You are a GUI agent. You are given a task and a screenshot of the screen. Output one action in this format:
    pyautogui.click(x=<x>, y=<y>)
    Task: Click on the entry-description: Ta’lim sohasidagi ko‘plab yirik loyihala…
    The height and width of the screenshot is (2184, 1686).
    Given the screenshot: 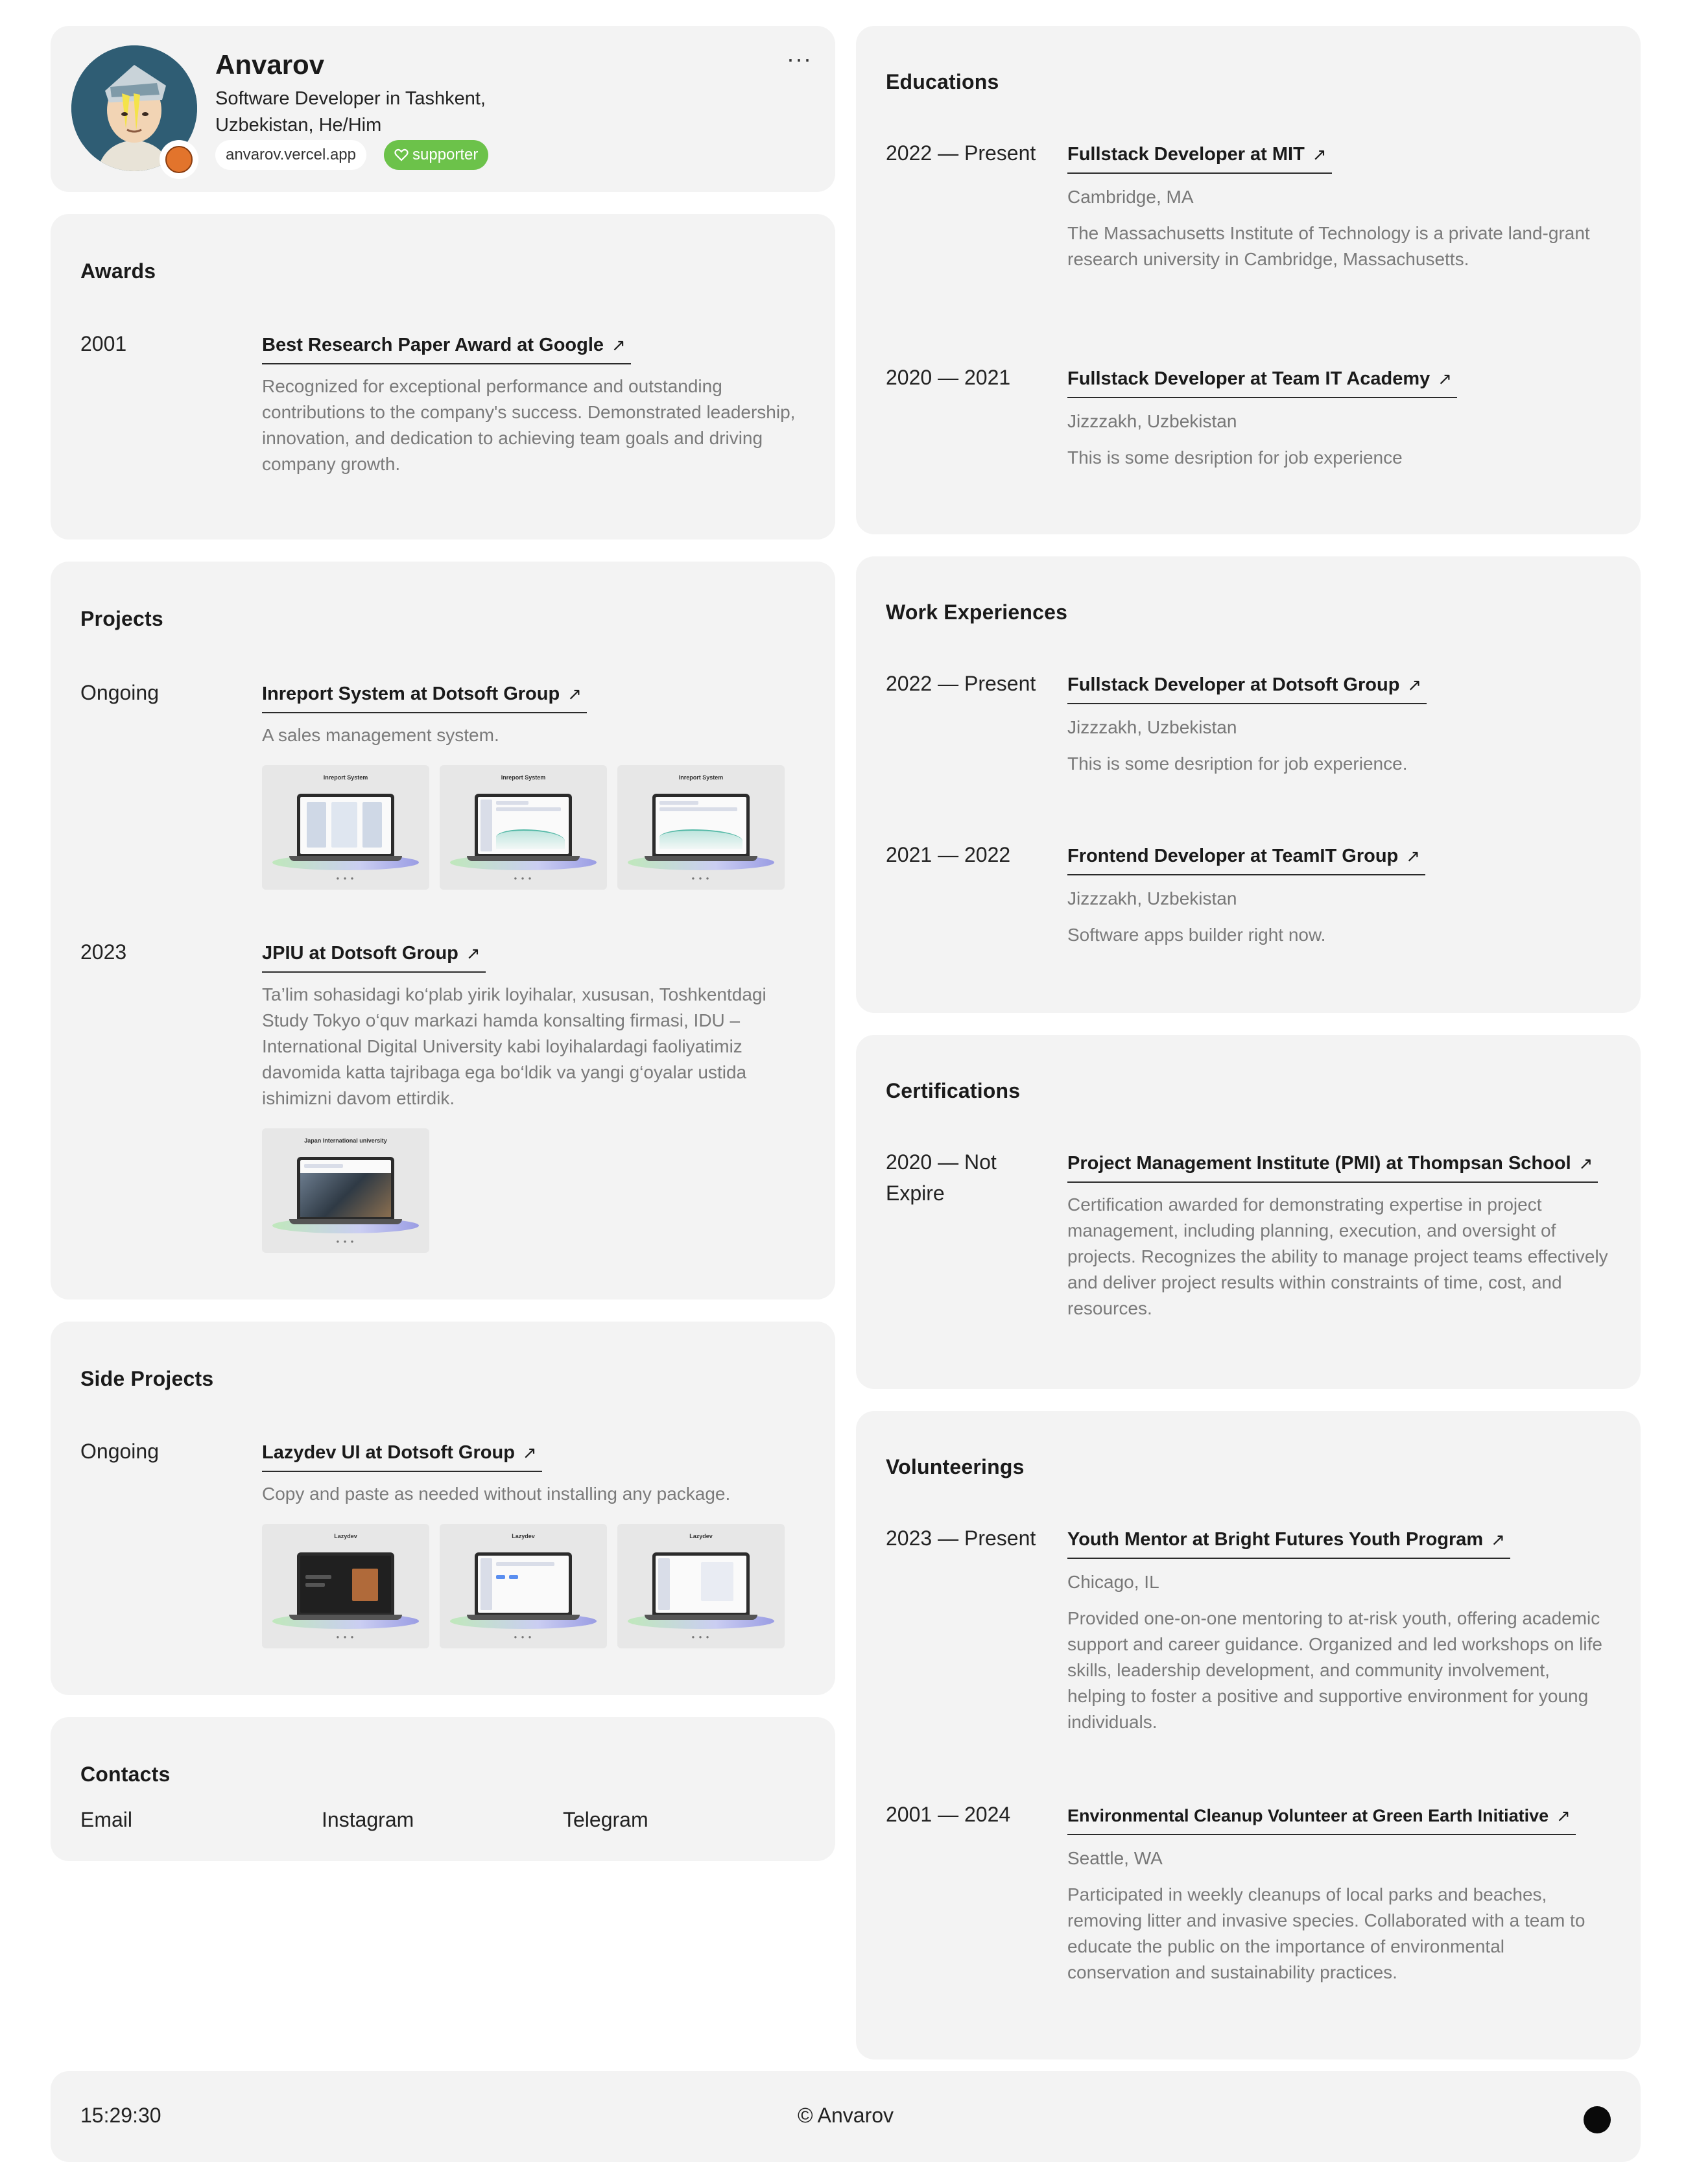 What is the action you would take?
    pyautogui.click(x=514, y=1046)
    